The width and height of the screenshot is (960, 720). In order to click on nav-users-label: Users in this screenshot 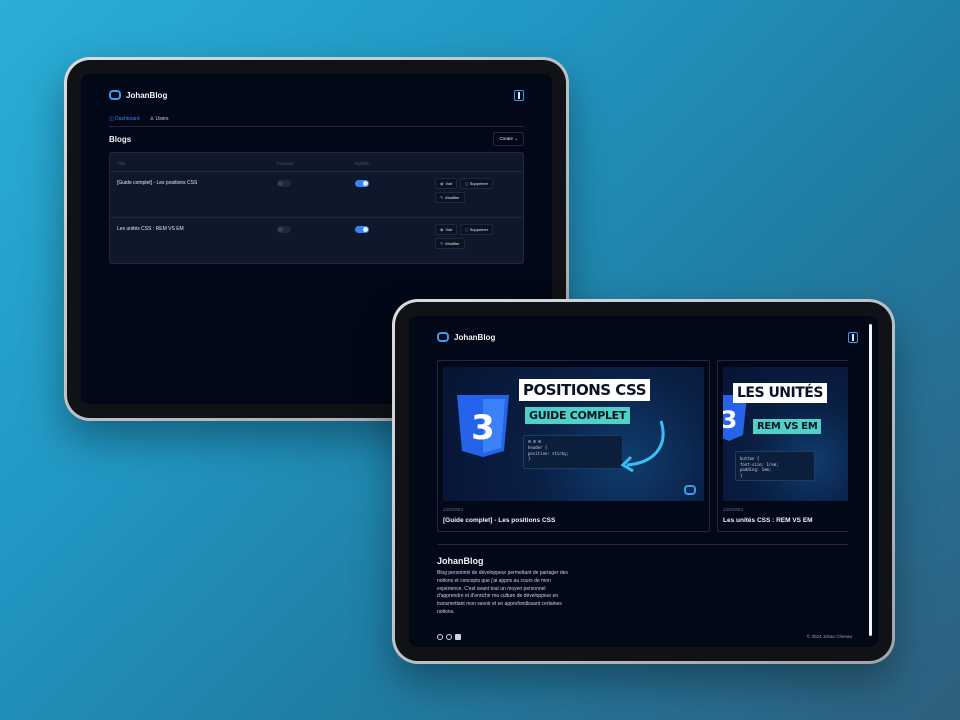, I will do `click(162, 119)`.